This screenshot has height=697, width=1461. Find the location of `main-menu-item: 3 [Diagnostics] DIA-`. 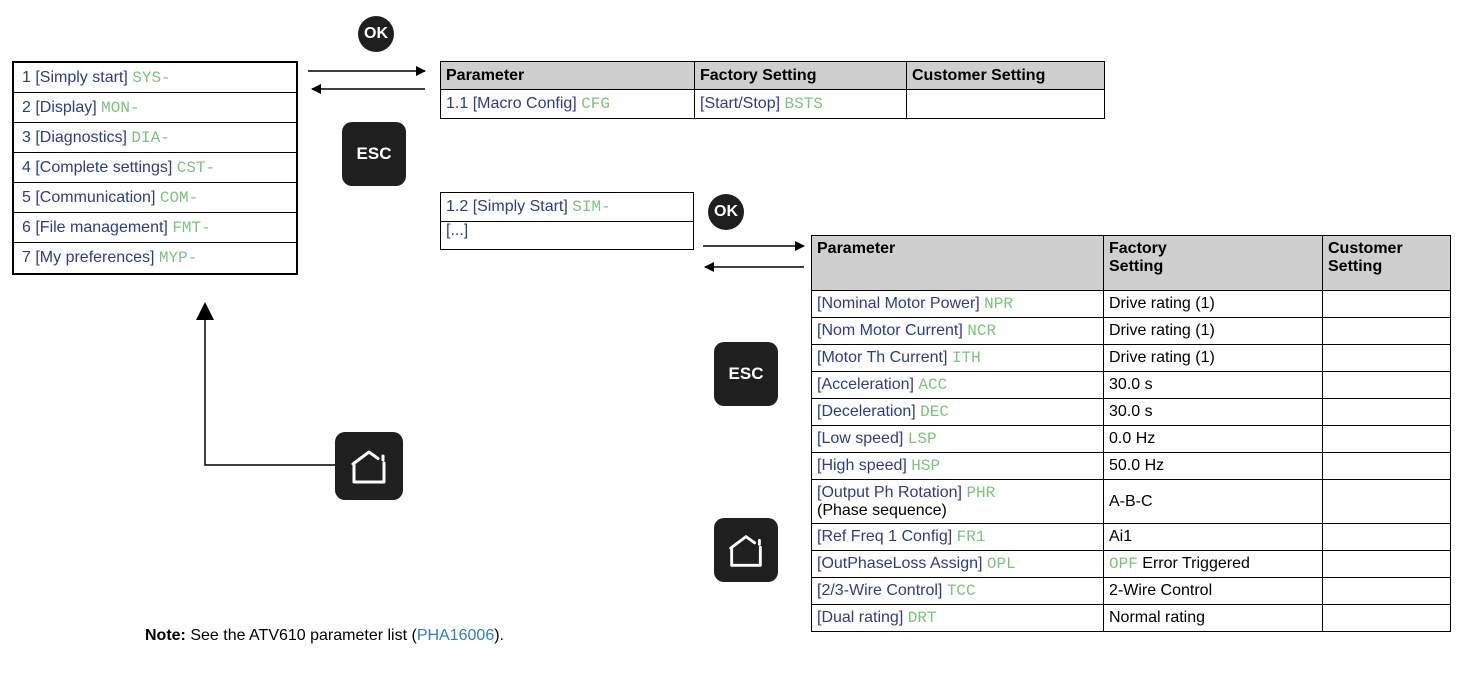

main-menu-item: 3 [Diagnostics] DIA- is located at coordinates (155, 138).